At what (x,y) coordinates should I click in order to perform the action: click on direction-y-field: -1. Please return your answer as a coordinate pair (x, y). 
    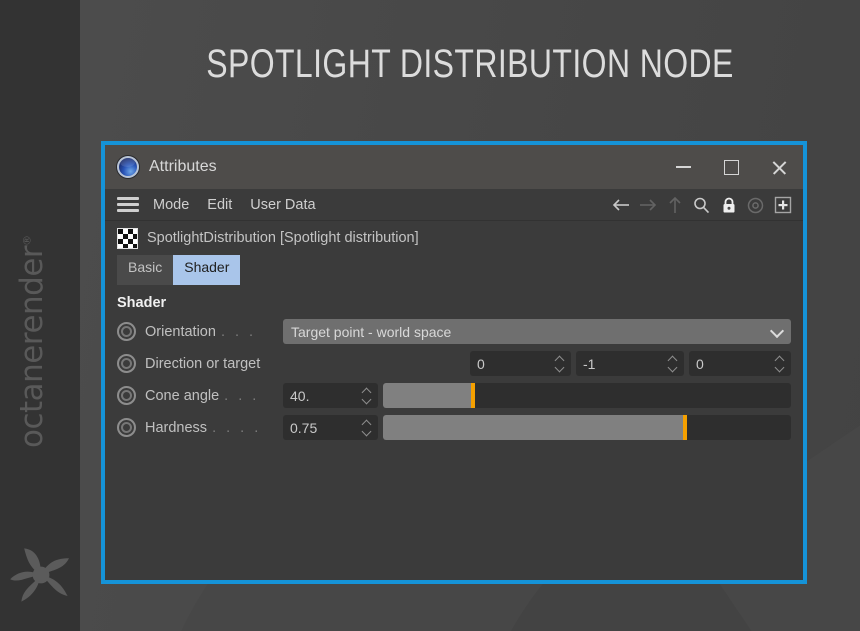
    Looking at the image, I should click on (630, 363).